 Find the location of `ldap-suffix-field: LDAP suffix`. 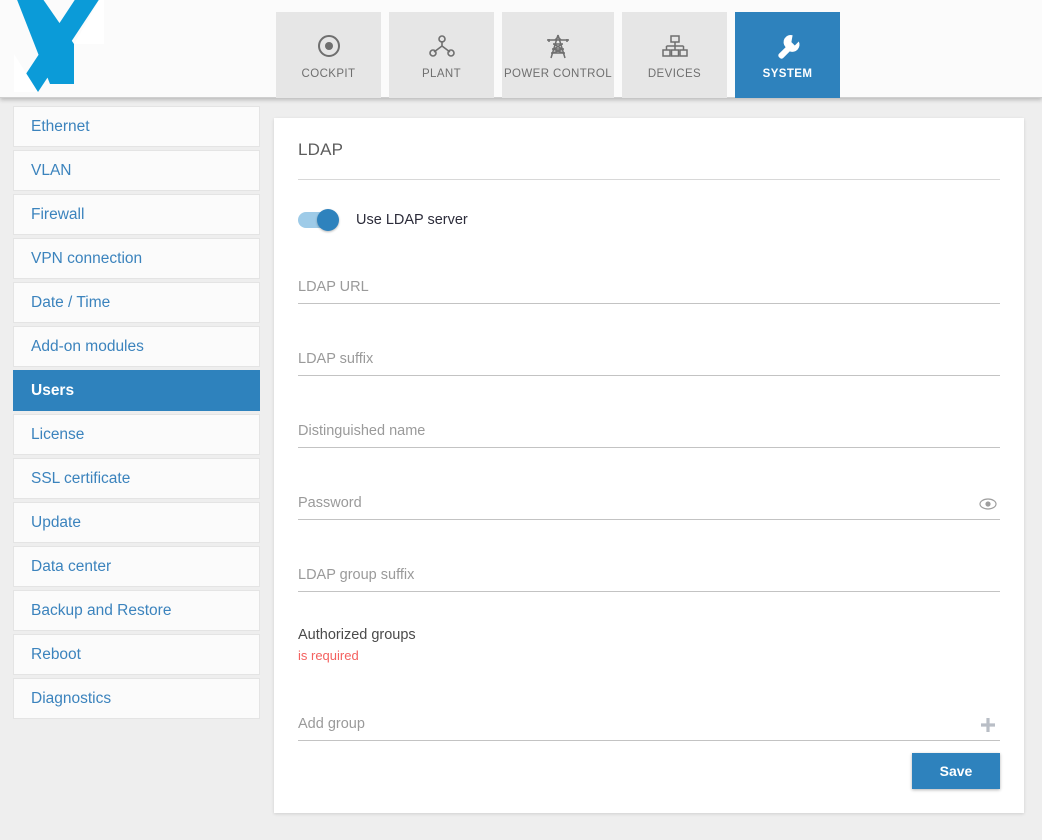

ldap-suffix-field: LDAP suffix is located at coordinates (649, 358).